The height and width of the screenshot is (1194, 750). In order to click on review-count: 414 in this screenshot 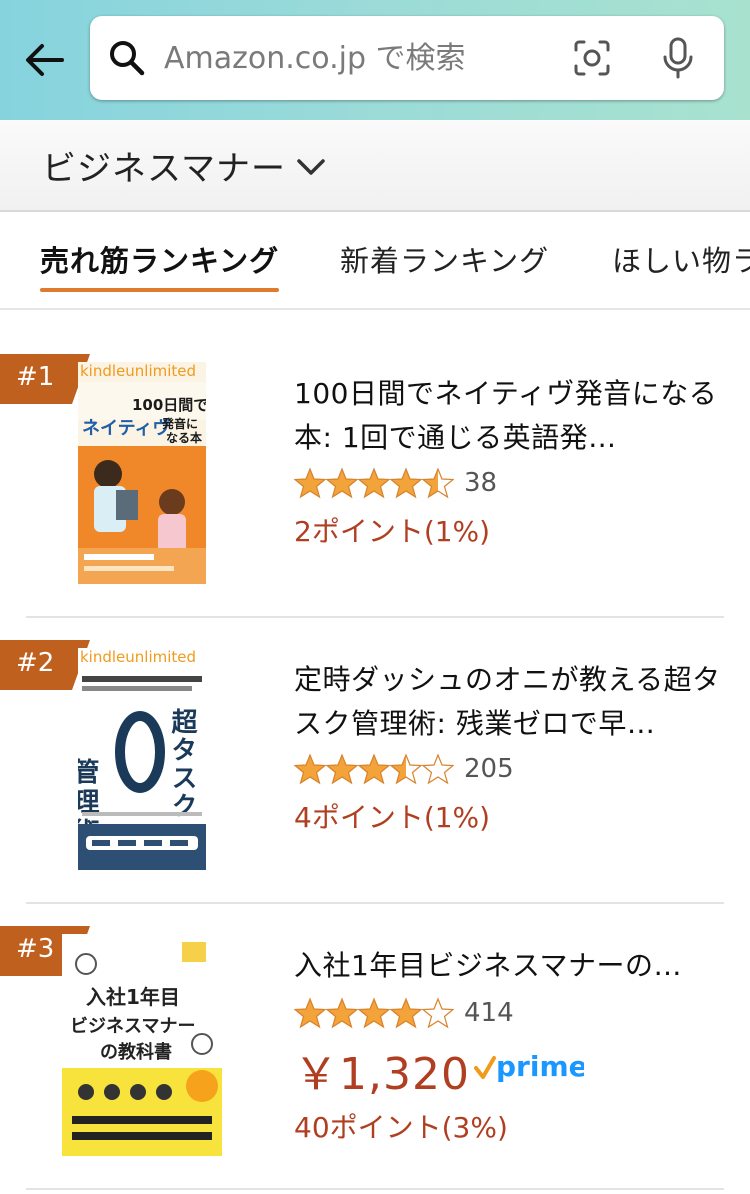, I will do `click(489, 1013)`.